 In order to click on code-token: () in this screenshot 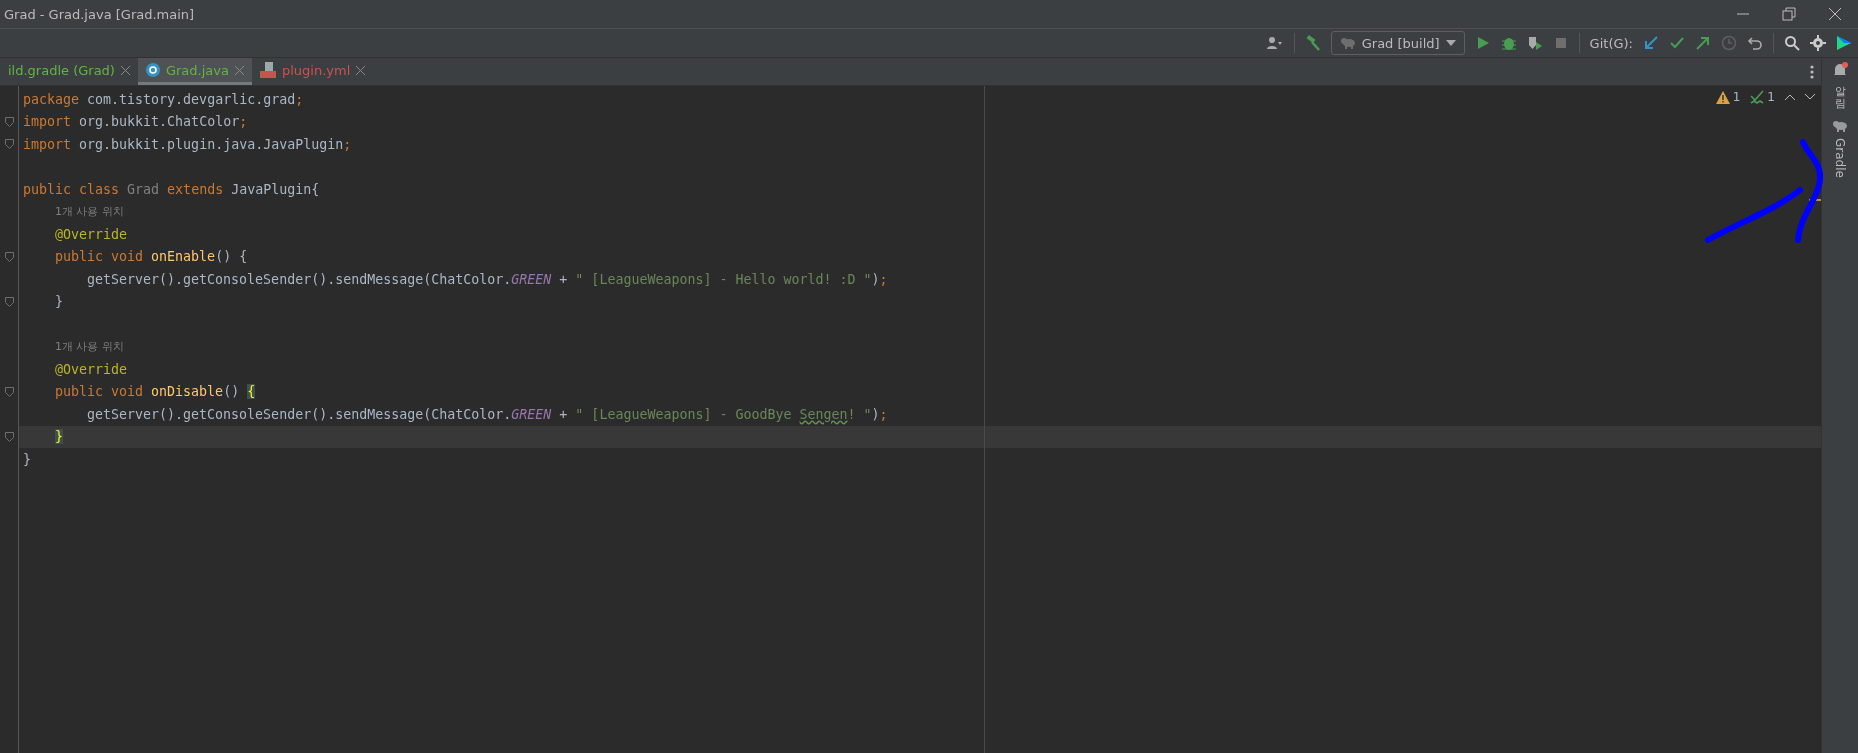, I will do `click(232, 392)`.